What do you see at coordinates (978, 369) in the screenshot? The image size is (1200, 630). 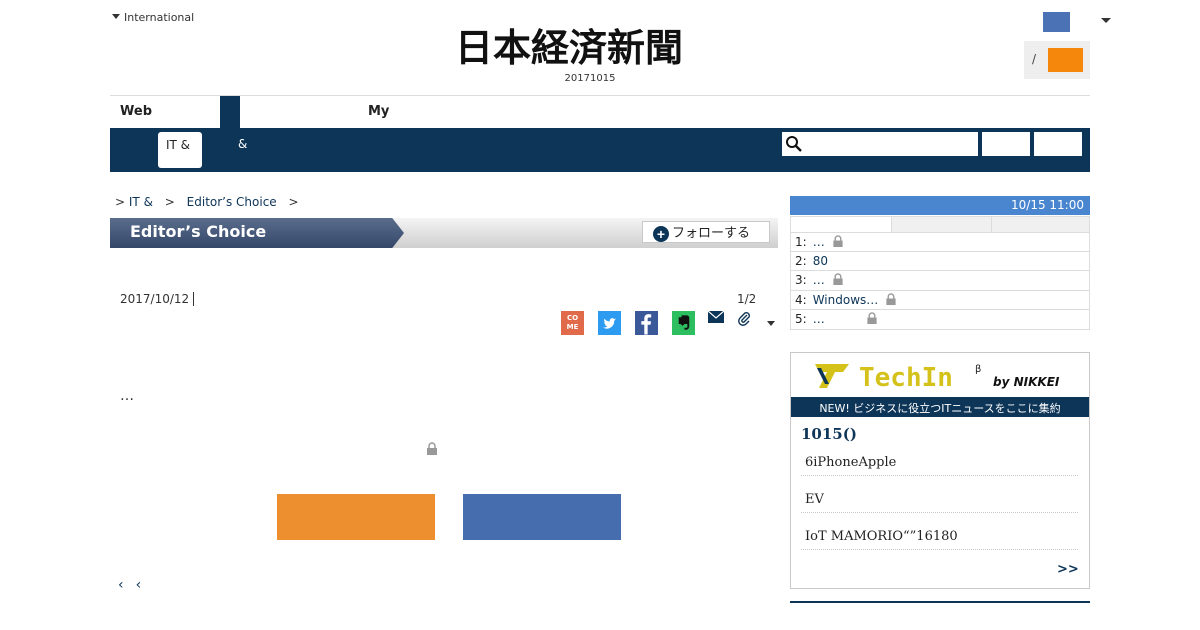 I see `techin-beta: β` at bounding box center [978, 369].